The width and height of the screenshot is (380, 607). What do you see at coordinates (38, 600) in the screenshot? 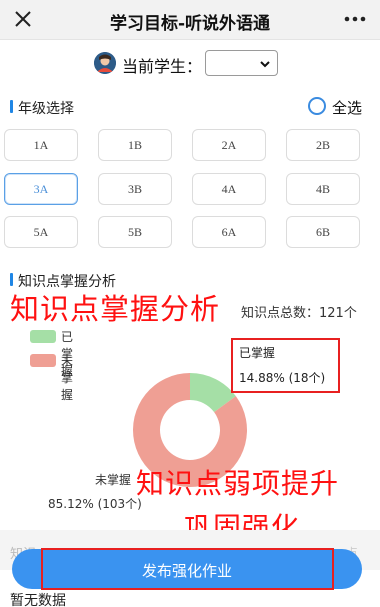
I see `no-data-text: 暂无数据` at bounding box center [38, 600].